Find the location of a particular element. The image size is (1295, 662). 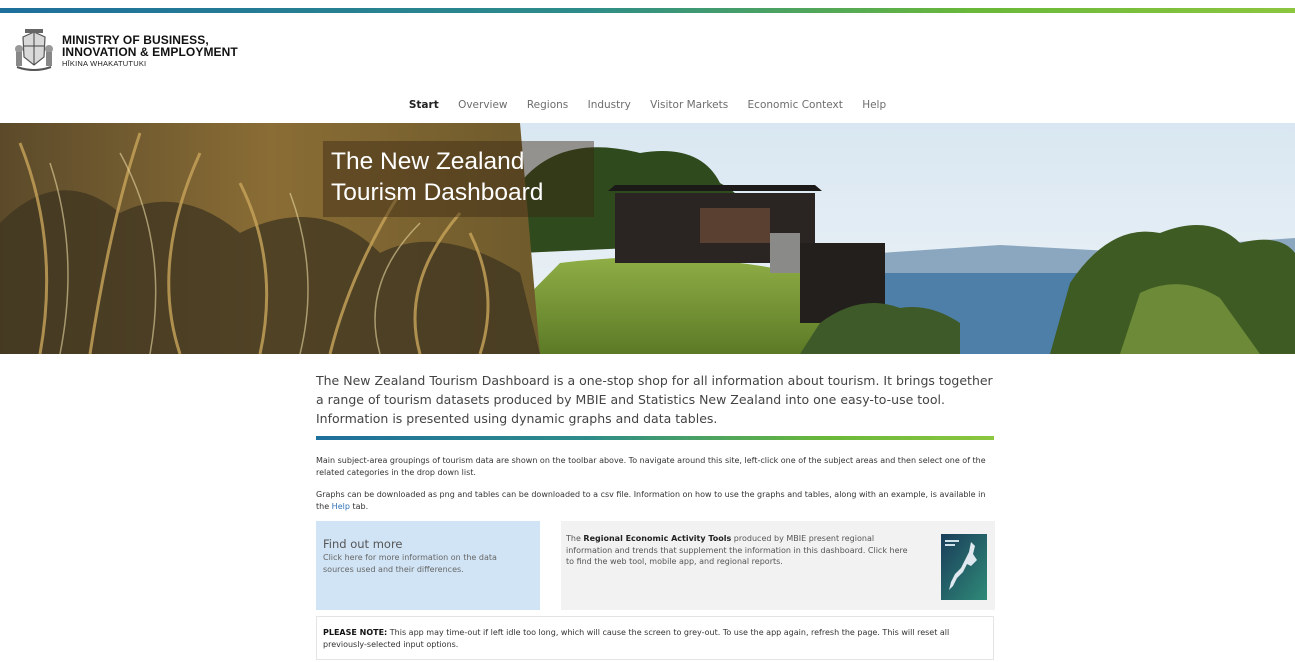

hero-title-line2: Tourism Dashboard is located at coordinates (437, 192).